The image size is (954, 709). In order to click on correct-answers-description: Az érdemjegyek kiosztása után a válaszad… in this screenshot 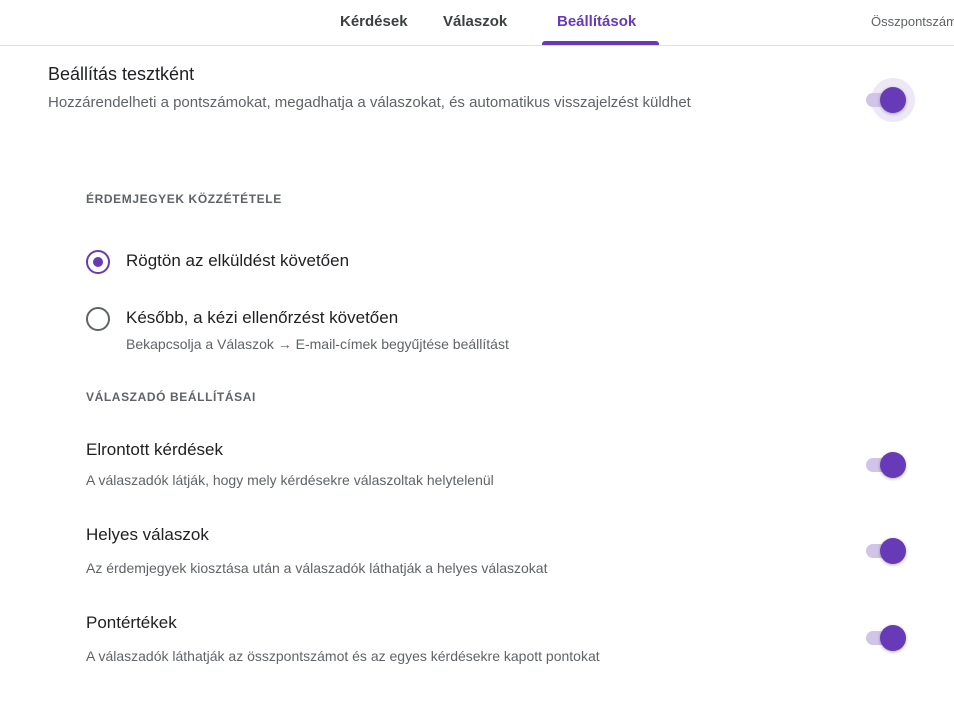, I will do `click(317, 568)`.